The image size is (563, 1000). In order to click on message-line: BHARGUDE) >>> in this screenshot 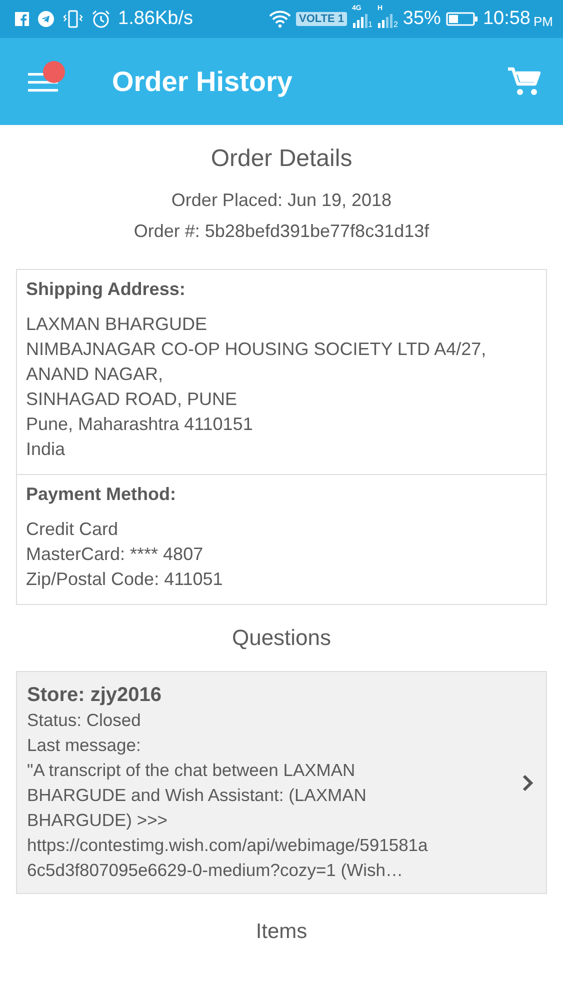, I will do `click(98, 820)`.